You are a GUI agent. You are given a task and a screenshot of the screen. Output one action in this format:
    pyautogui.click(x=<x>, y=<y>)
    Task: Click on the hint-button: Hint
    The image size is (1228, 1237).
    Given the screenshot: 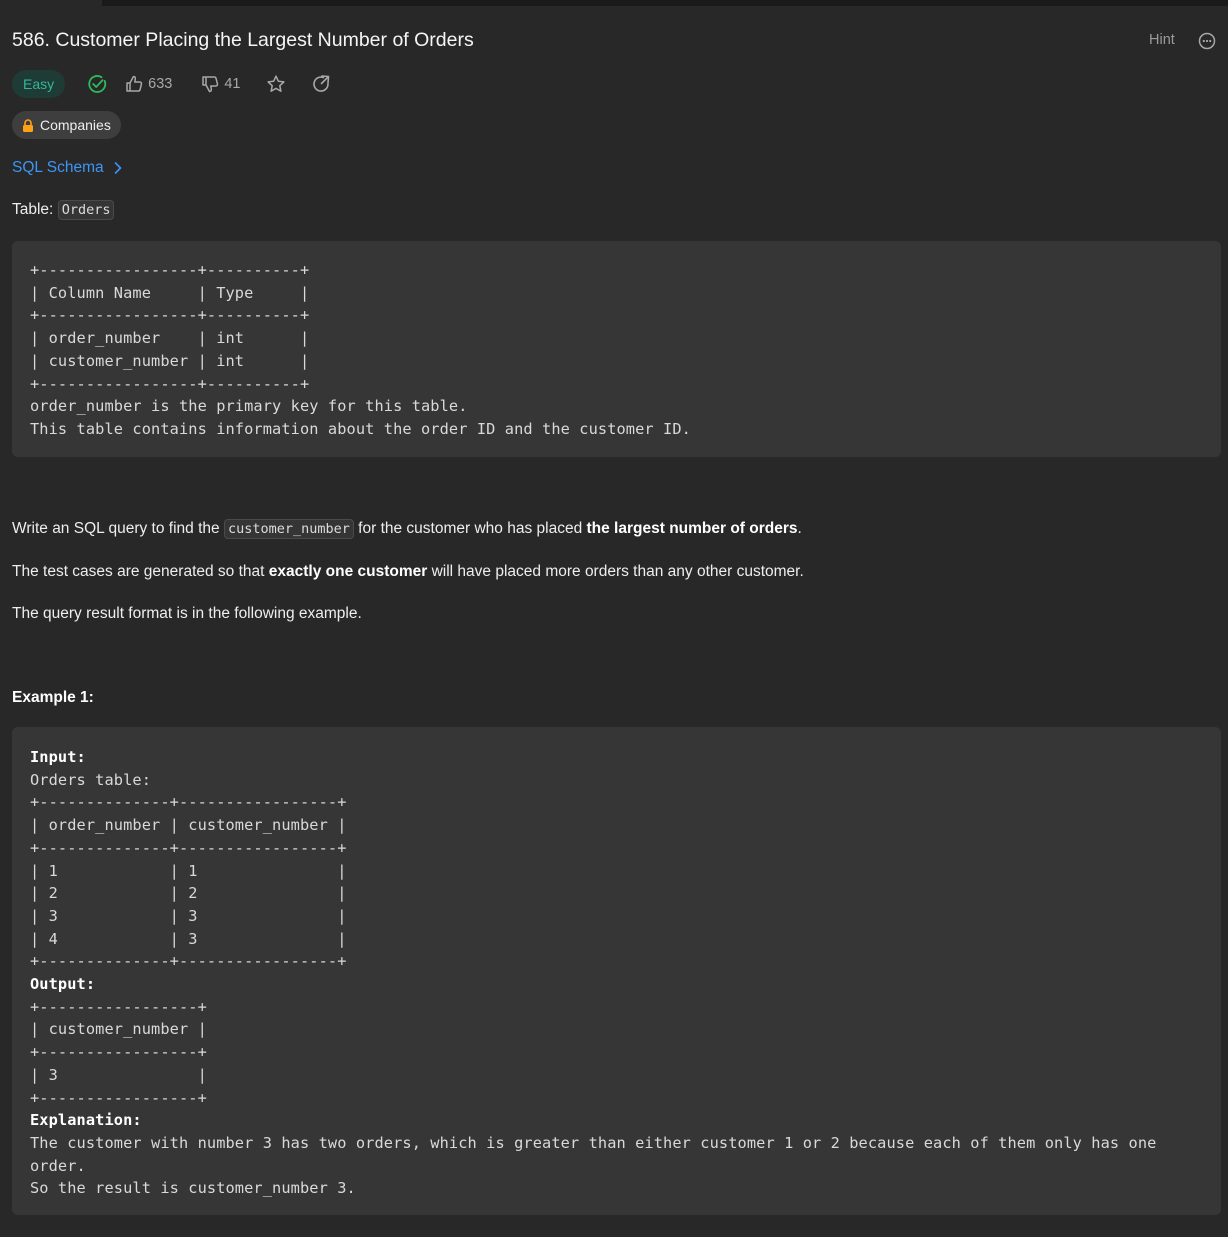 What is the action you would take?
    pyautogui.click(x=1162, y=40)
    